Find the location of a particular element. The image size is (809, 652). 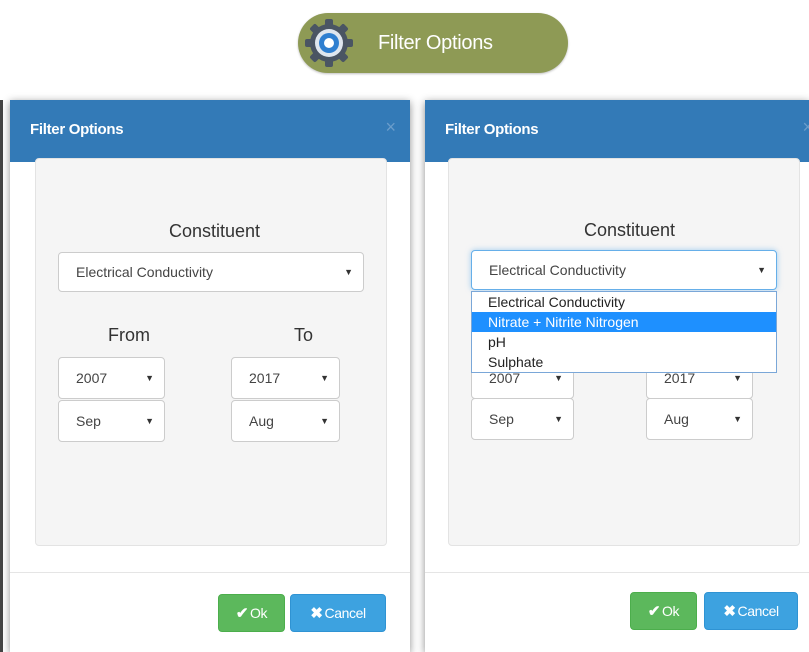

left-window-edge is located at coordinates (1, 376).